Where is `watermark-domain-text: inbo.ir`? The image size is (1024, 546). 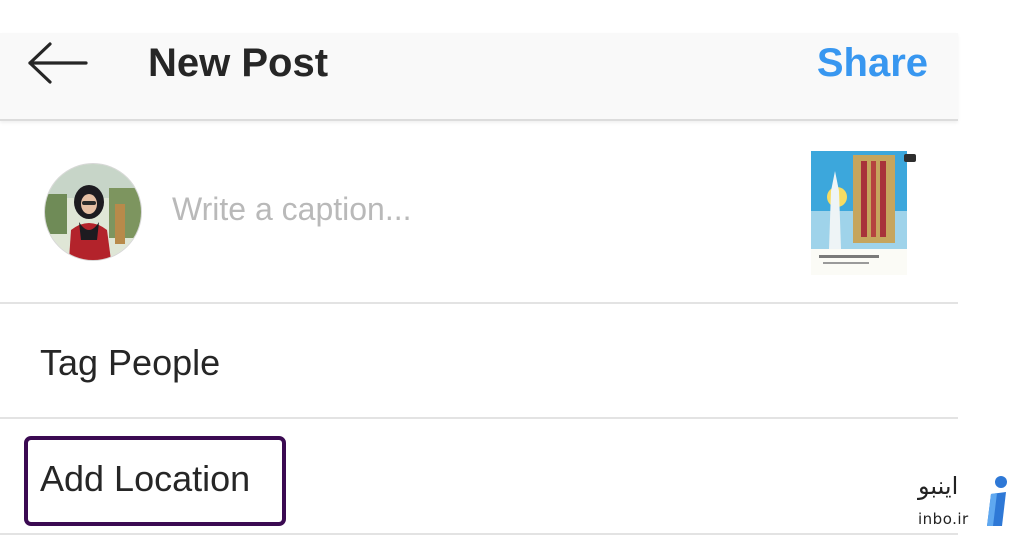
watermark-domain-text: inbo.ir is located at coordinates (943, 519).